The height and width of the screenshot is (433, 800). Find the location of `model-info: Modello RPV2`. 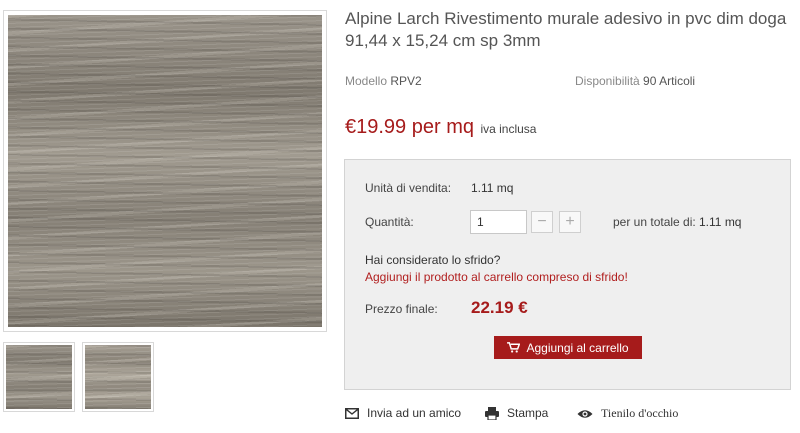

model-info: Modello RPV2 is located at coordinates (383, 81).